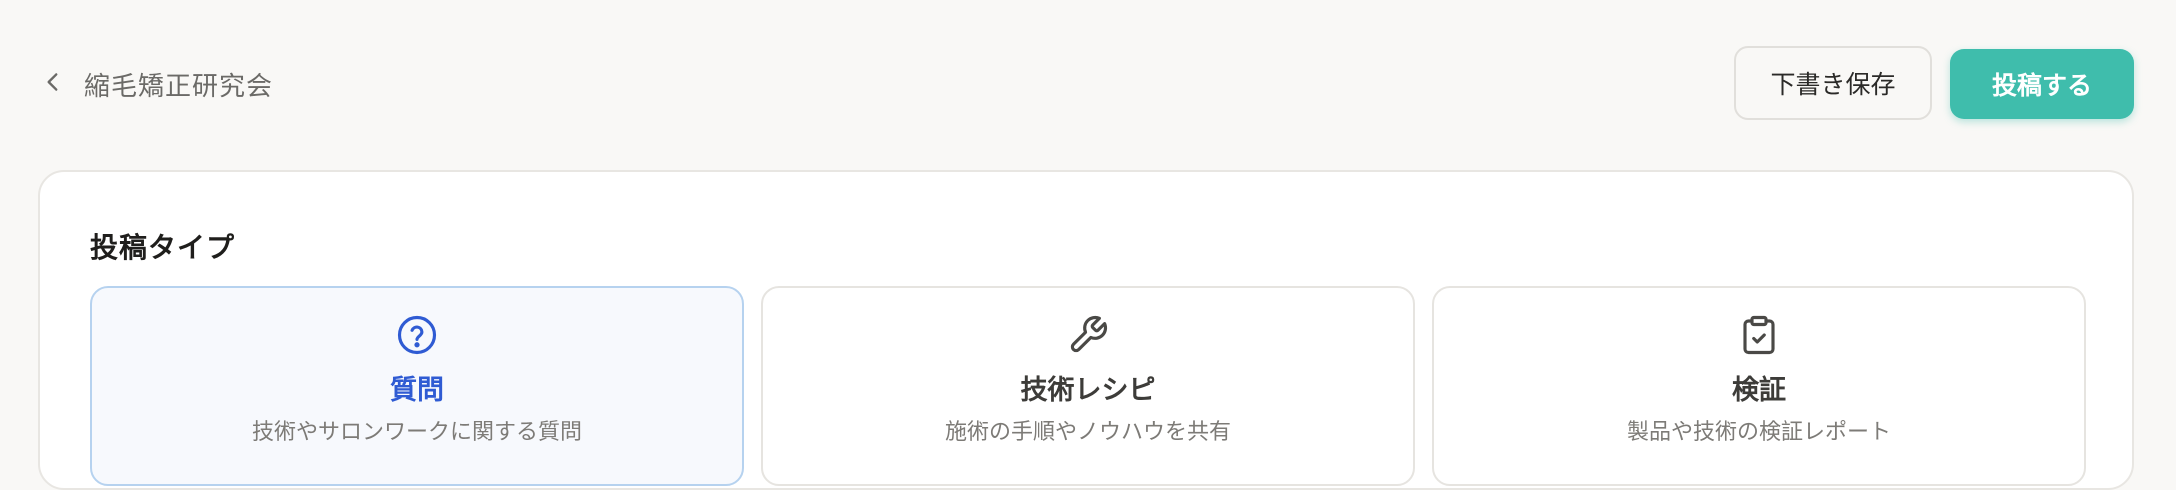 The width and height of the screenshot is (2176, 490). Describe the element at coordinates (1088, 390) in the screenshot. I see `post-type-title: 技術レシピ` at that location.